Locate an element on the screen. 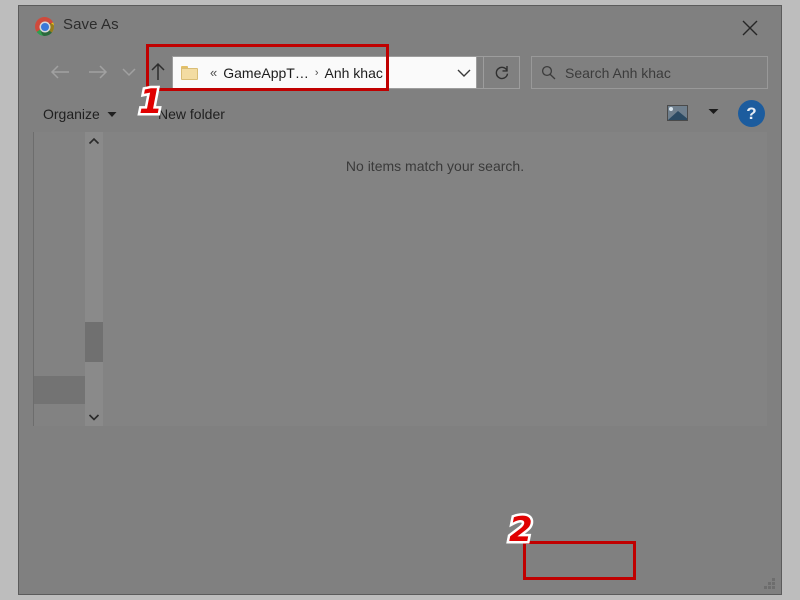 This screenshot has height=600, width=800. navigation-bar: « GameAppT… › Anh khac Search Anh khac is located at coordinates (400, 72).